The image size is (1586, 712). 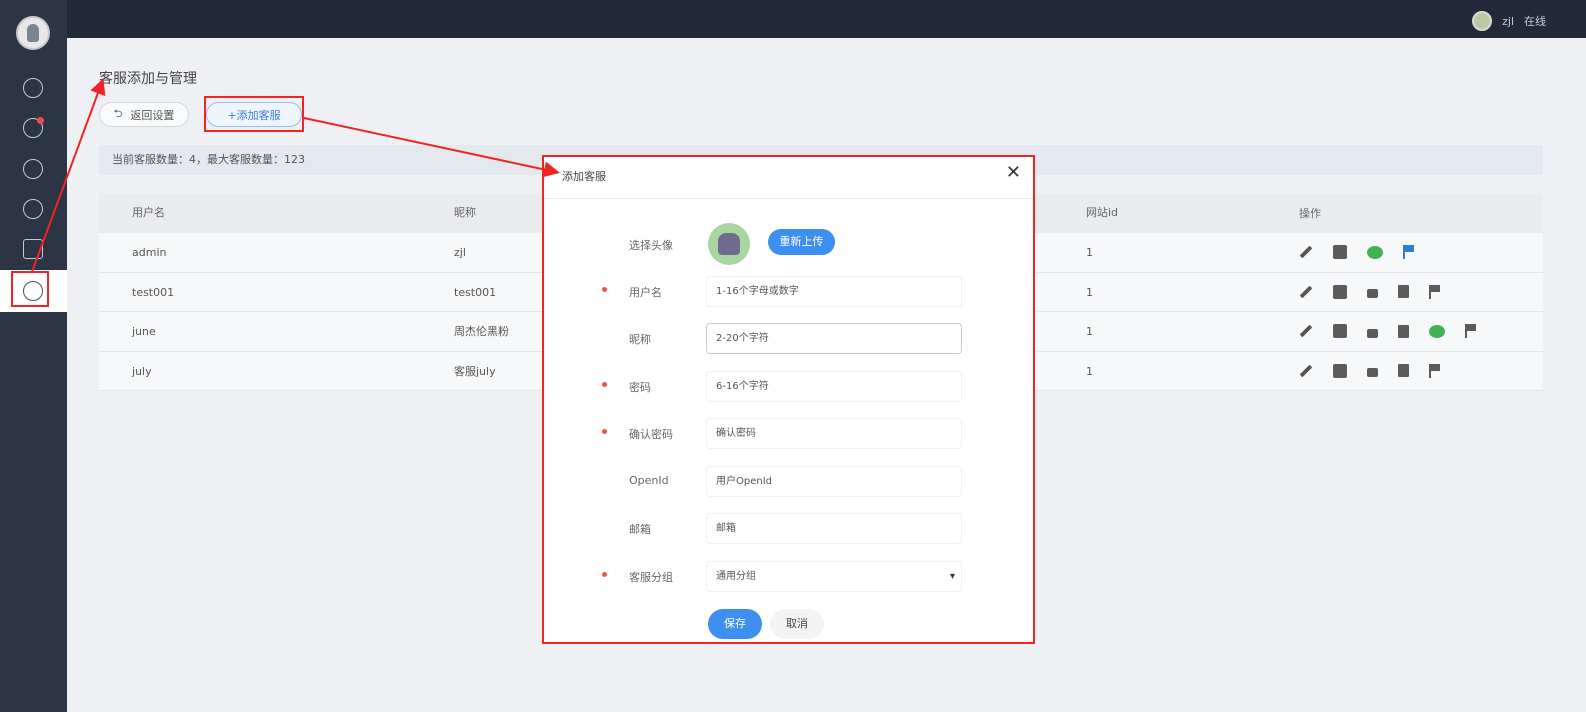 What do you see at coordinates (645, 292) in the screenshot?
I see `username-label: 用户名` at bounding box center [645, 292].